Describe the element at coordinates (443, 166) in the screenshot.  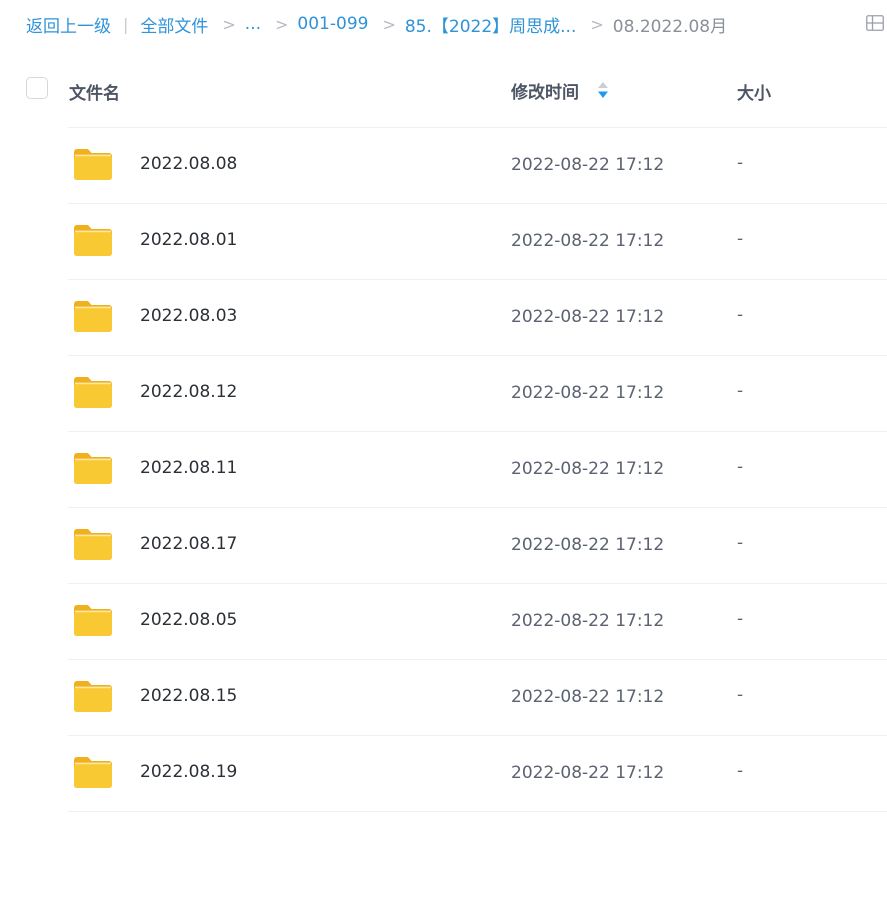
I see `file-row: 2022.08.08 2022-08-22 17:12 -` at that location.